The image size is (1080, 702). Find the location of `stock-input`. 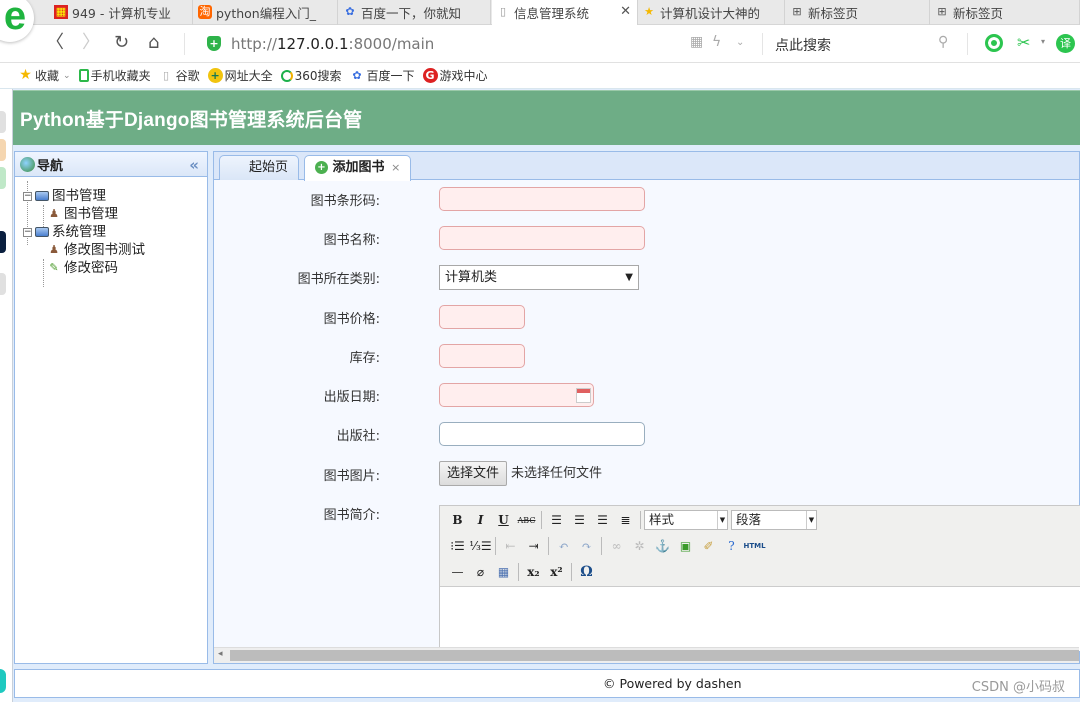

stock-input is located at coordinates (482, 356).